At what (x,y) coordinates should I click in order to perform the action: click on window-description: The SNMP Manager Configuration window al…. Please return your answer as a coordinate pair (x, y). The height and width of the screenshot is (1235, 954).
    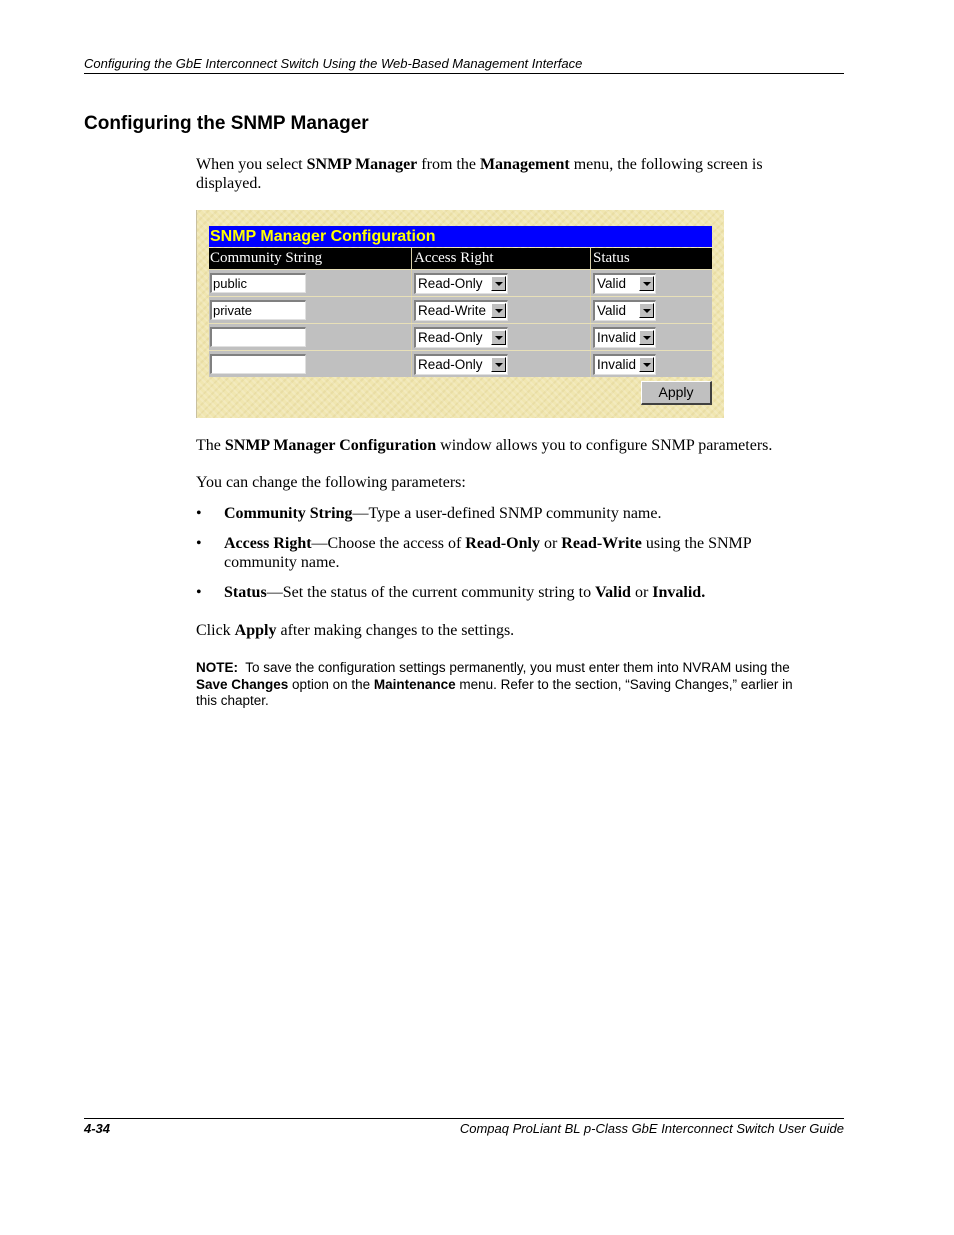
    Looking at the image, I should click on (516, 445).